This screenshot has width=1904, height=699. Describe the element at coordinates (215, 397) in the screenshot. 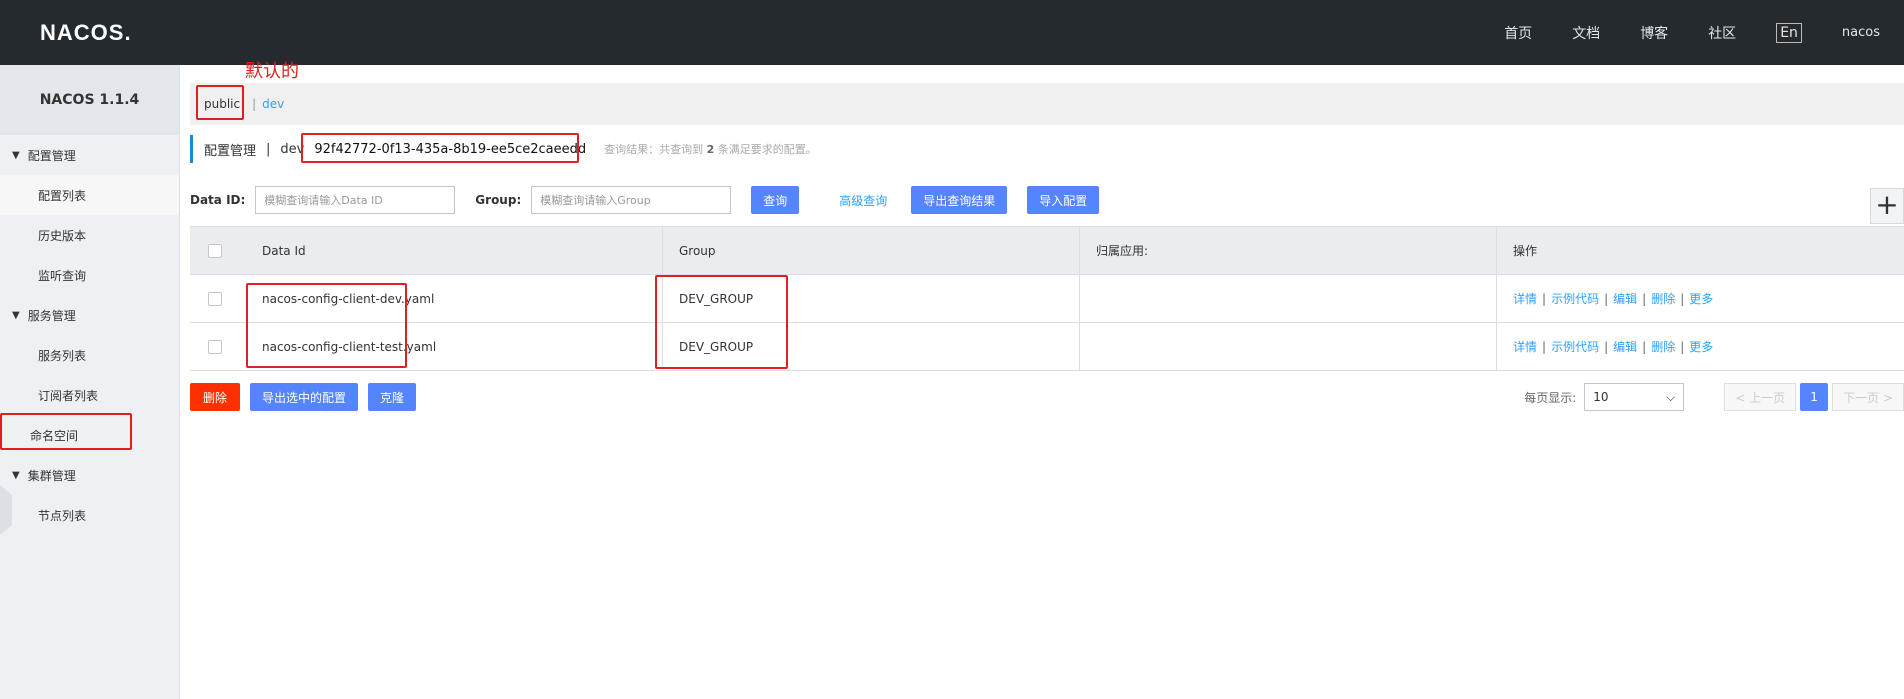

I see `delete-selected-button: 删除` at that location.